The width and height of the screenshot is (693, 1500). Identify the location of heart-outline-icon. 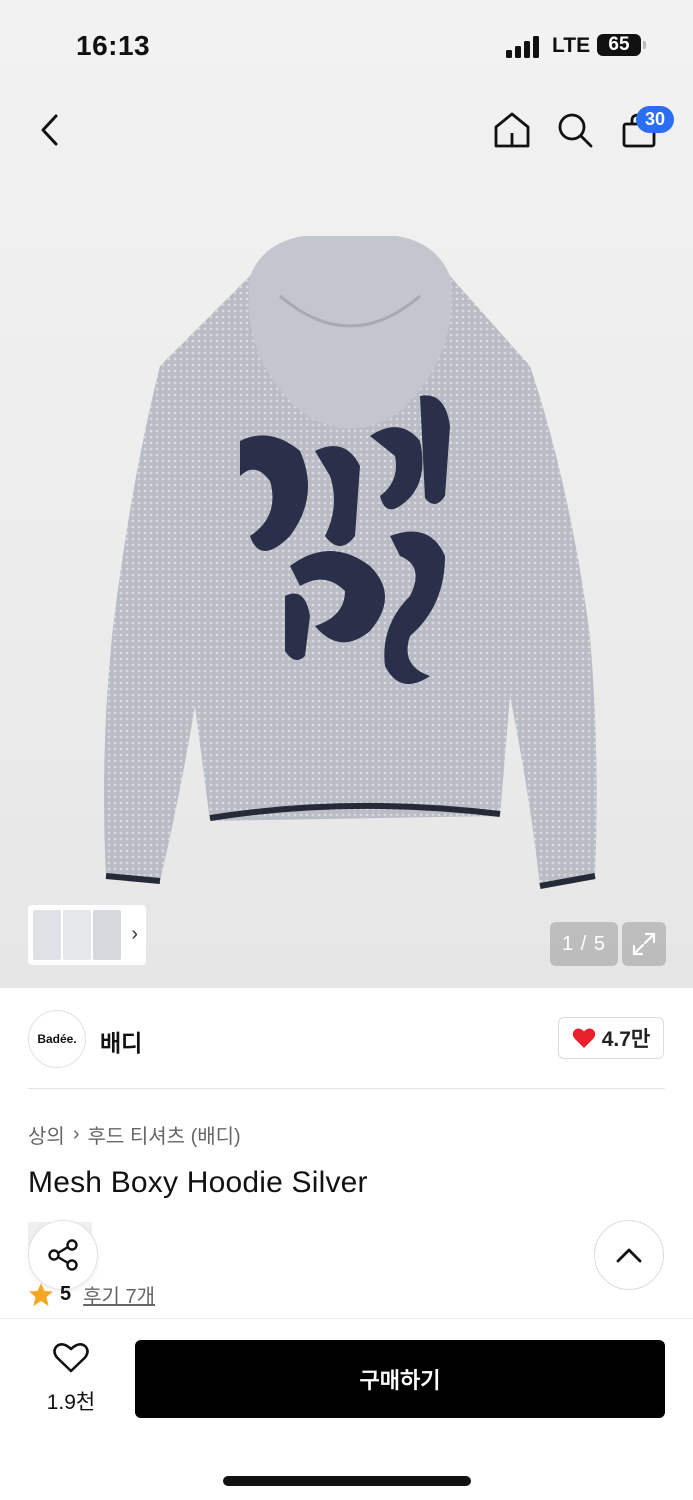
(71, 1358).